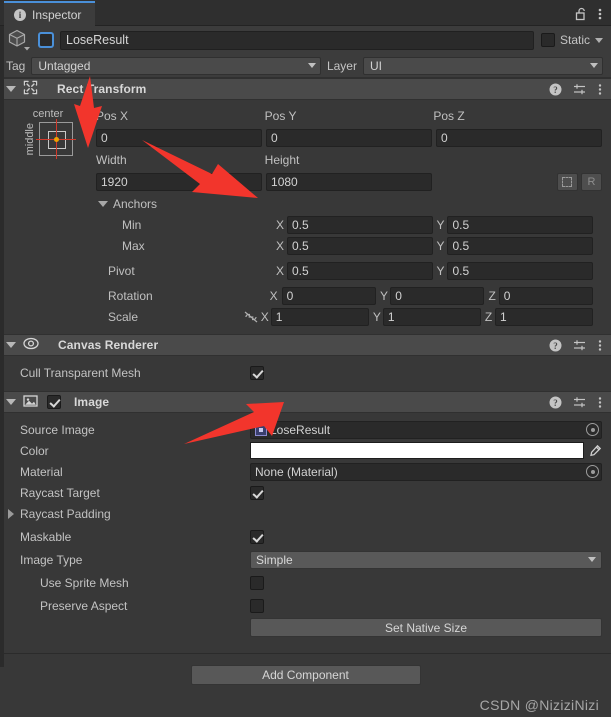  I want to click on tag-layer-row: Tag Untagged Layer UI, so click(305, 66).